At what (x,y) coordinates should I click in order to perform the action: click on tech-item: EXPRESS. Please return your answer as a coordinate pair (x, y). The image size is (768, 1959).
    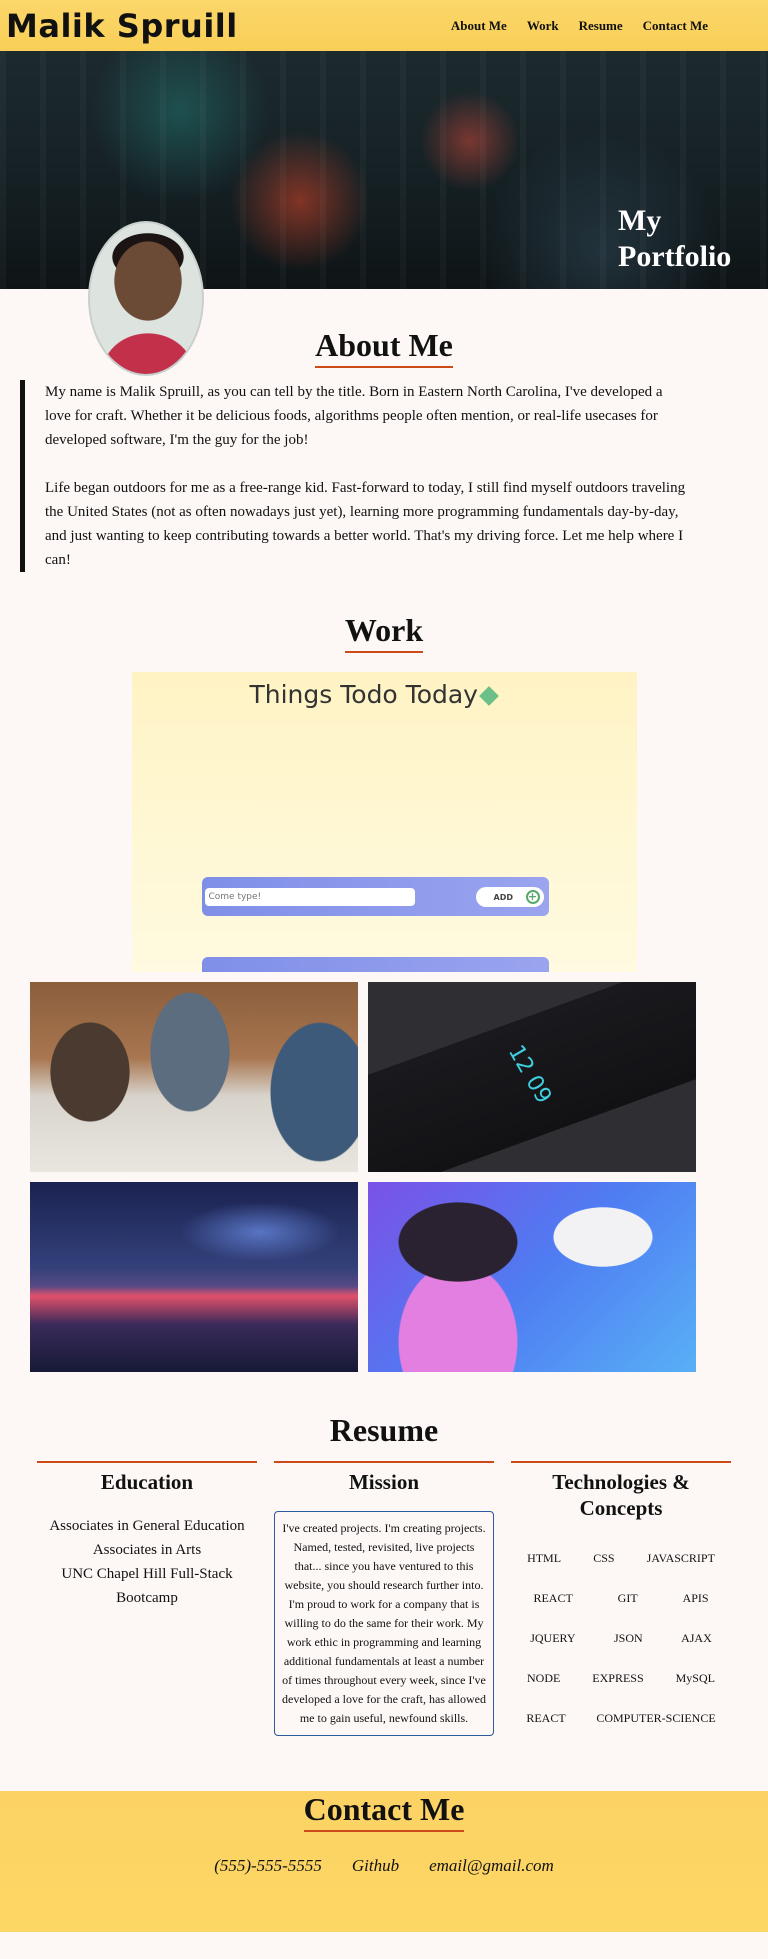
    Looking at the image, I should click on (618, 1678).